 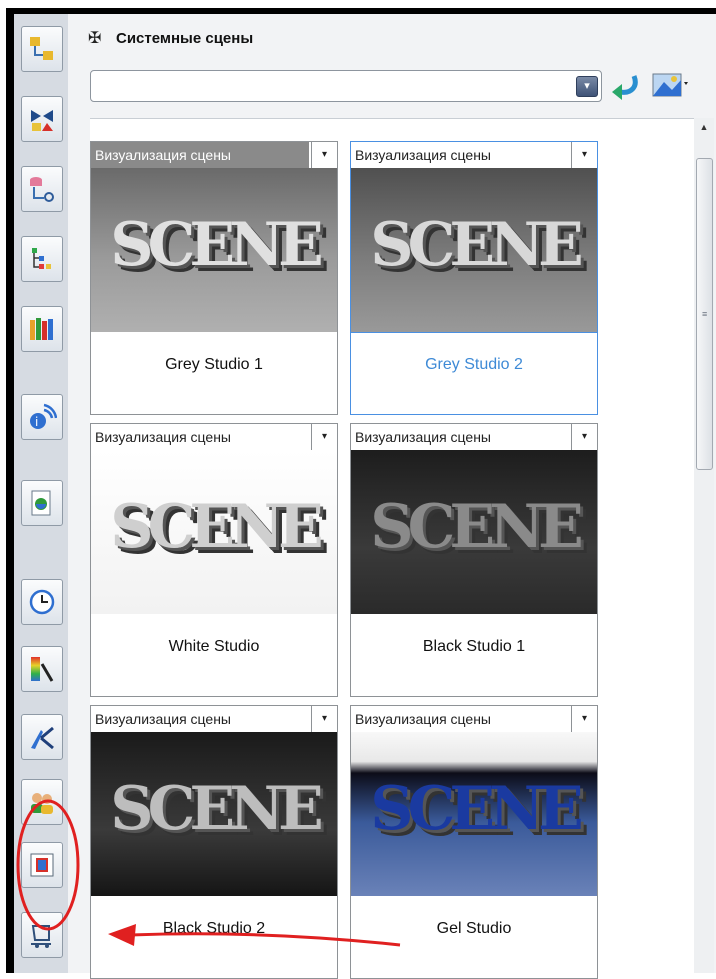 I want to click on tool-sidebar: i, so click(x=41, y=493).